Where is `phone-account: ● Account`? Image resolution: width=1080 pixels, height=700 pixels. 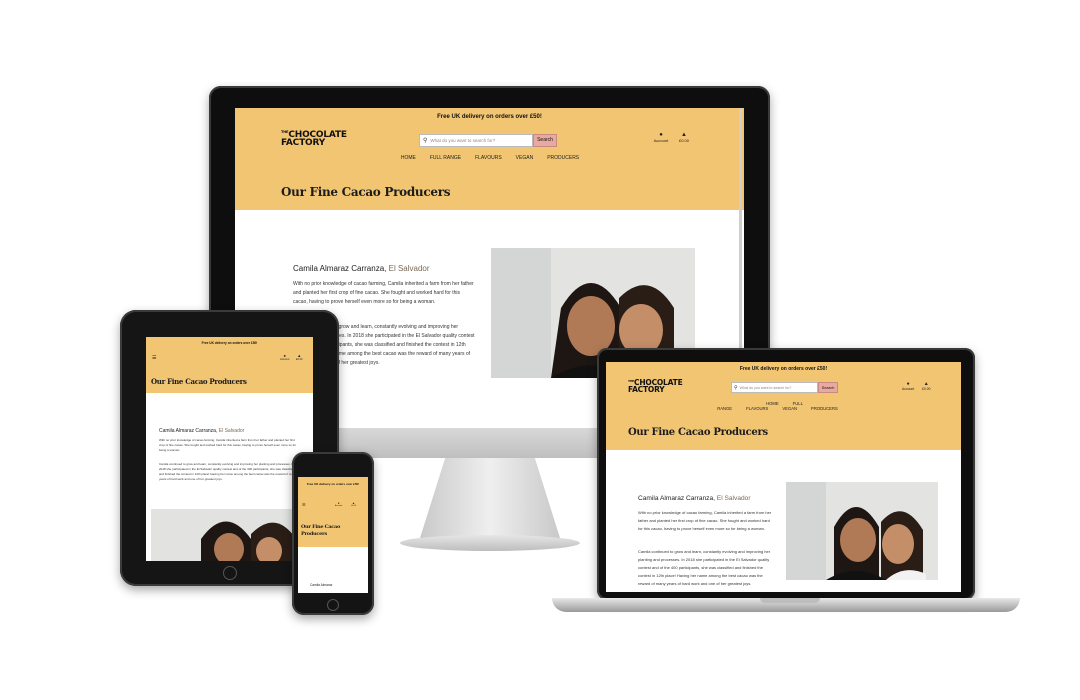
phone-account: ● Account is located at coordinates (338, 504).